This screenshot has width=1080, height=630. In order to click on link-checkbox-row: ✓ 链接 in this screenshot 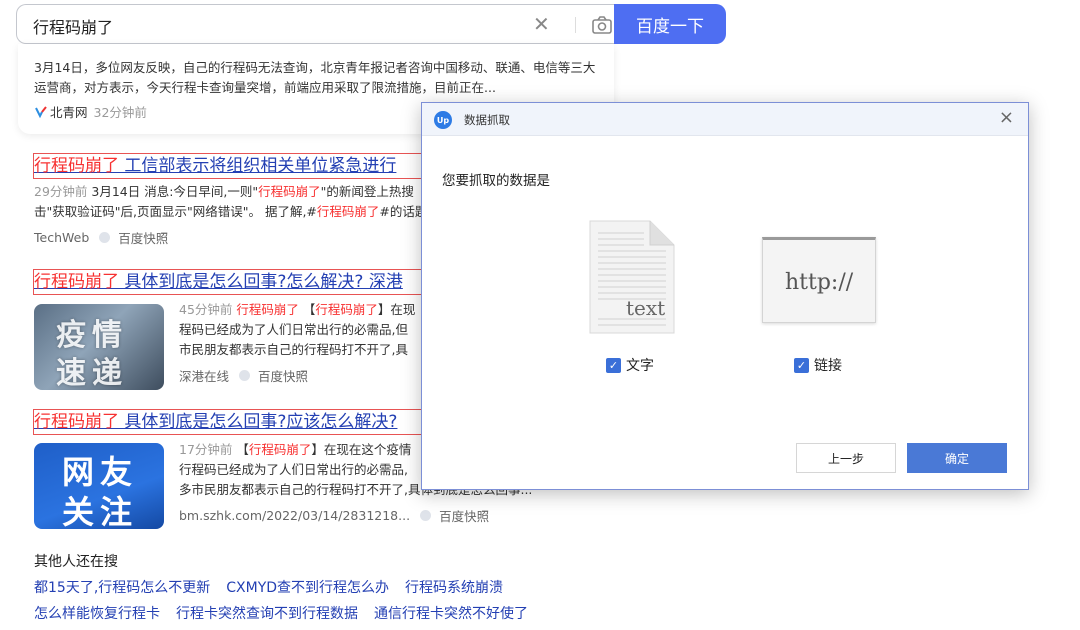, I will do `click(818, 365)`.